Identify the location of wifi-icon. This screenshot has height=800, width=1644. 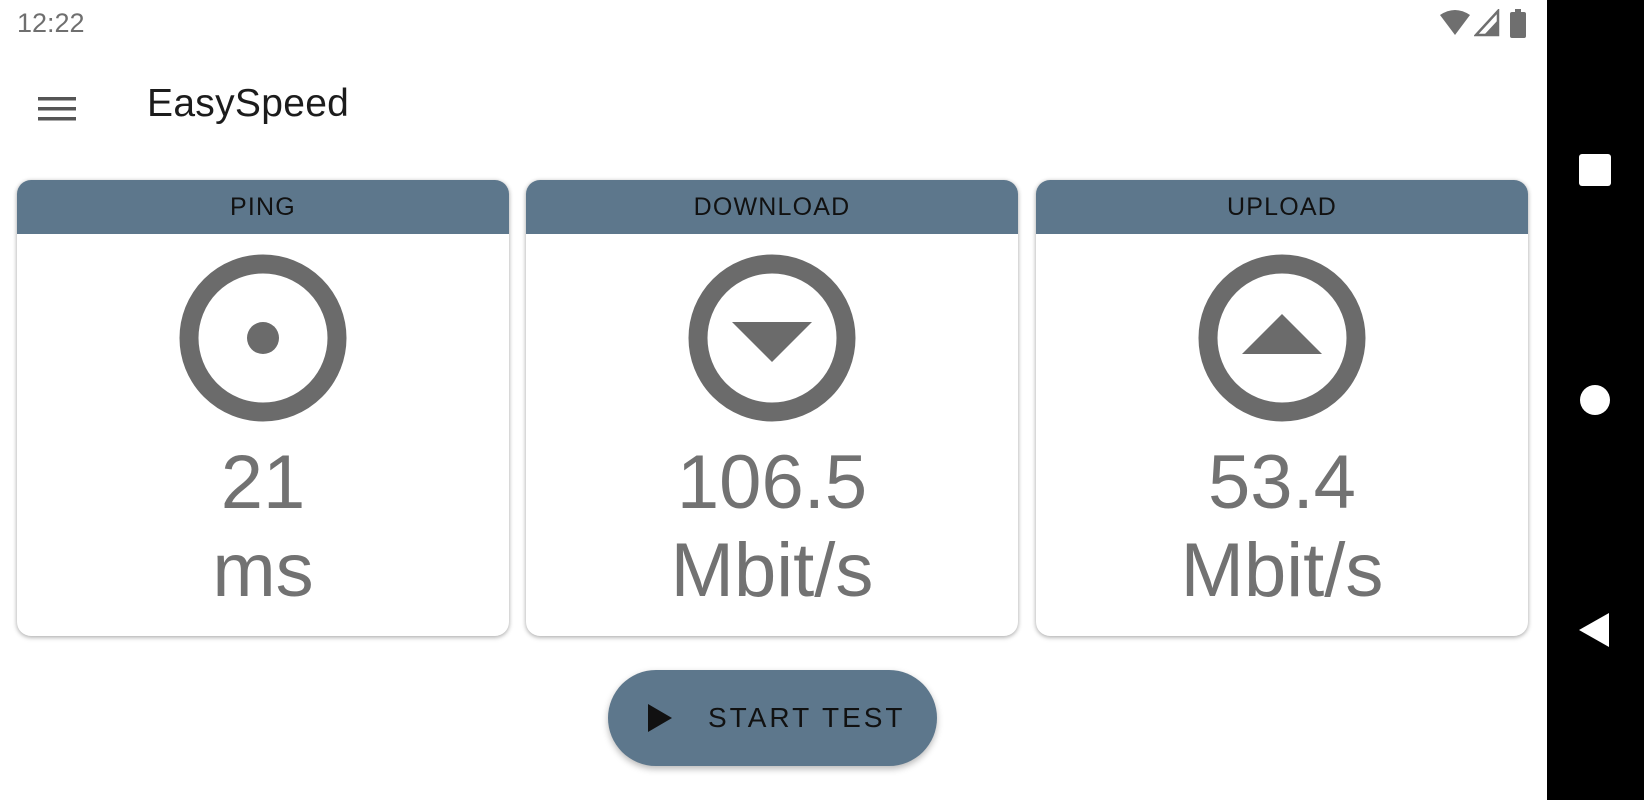
(1455, 22).